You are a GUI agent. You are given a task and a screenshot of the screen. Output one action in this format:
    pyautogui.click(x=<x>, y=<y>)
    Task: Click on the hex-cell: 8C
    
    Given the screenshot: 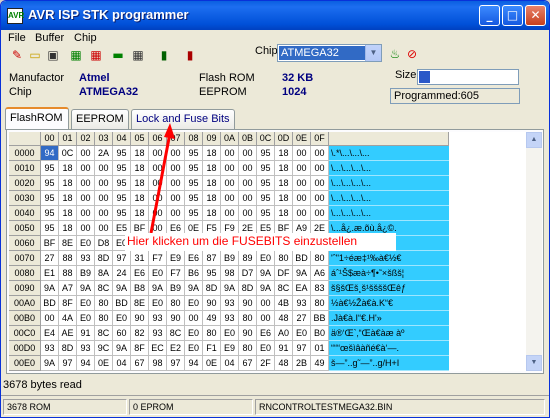 What is the action you would take?
    pyautogui.click(x=176, y=333)
    